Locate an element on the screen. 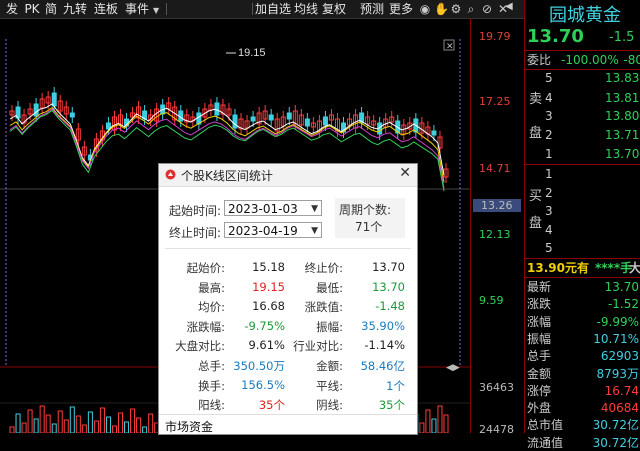 The image size is (640, 451). period-count-value: 71个 is located at coordinates (369, 227).